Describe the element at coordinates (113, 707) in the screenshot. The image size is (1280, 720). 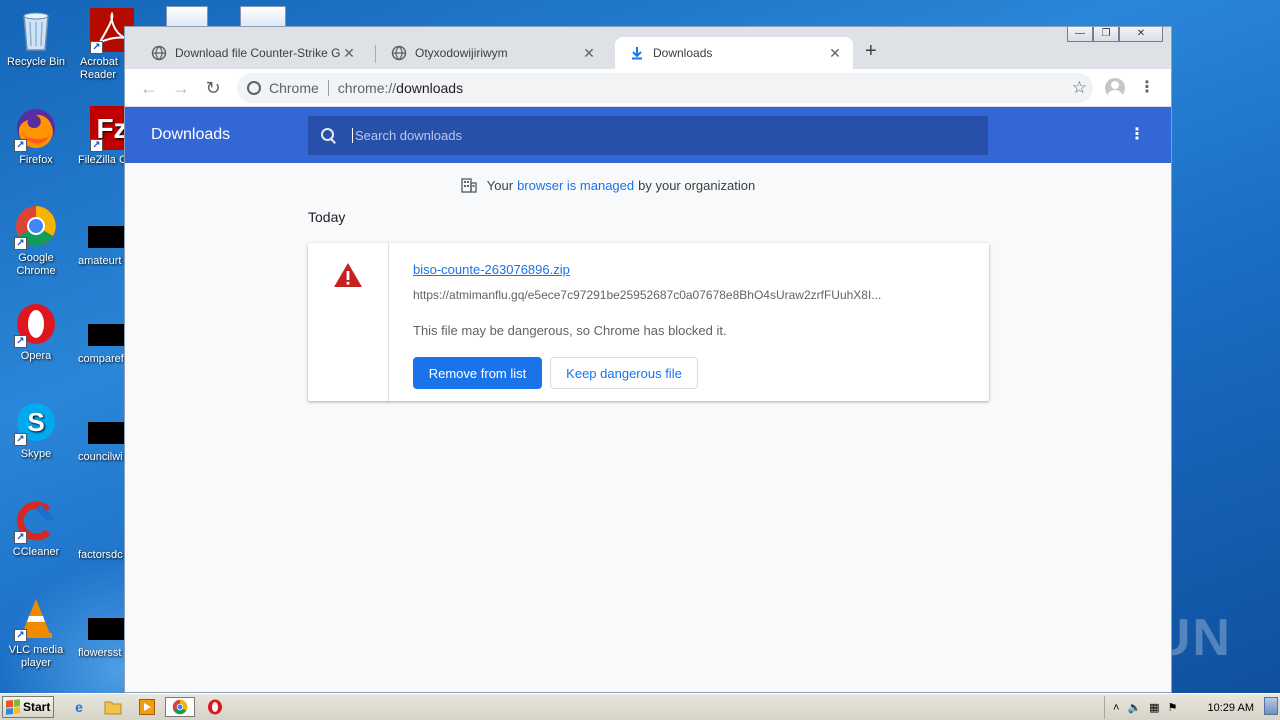
I see `file-explorer-icon` at that location.